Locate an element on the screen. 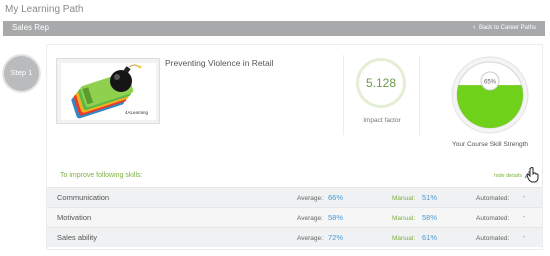  skill-name: Sales ability is located at coordinates (77, 237).